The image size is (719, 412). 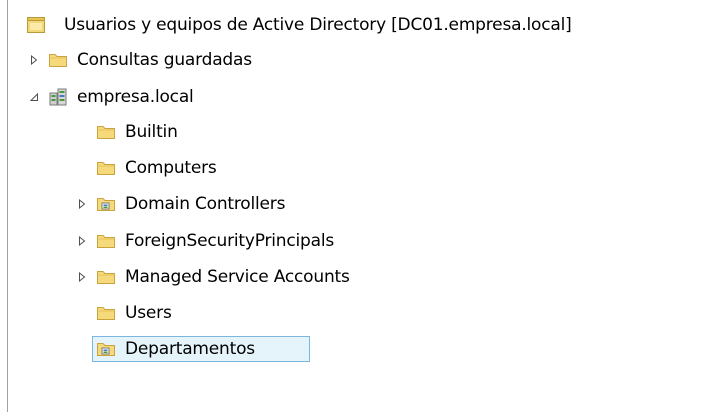 What do you see at coordinates (359, 313) in the screenshot?
I see `tree-node-users: Users` at bounding box center [359, 313].